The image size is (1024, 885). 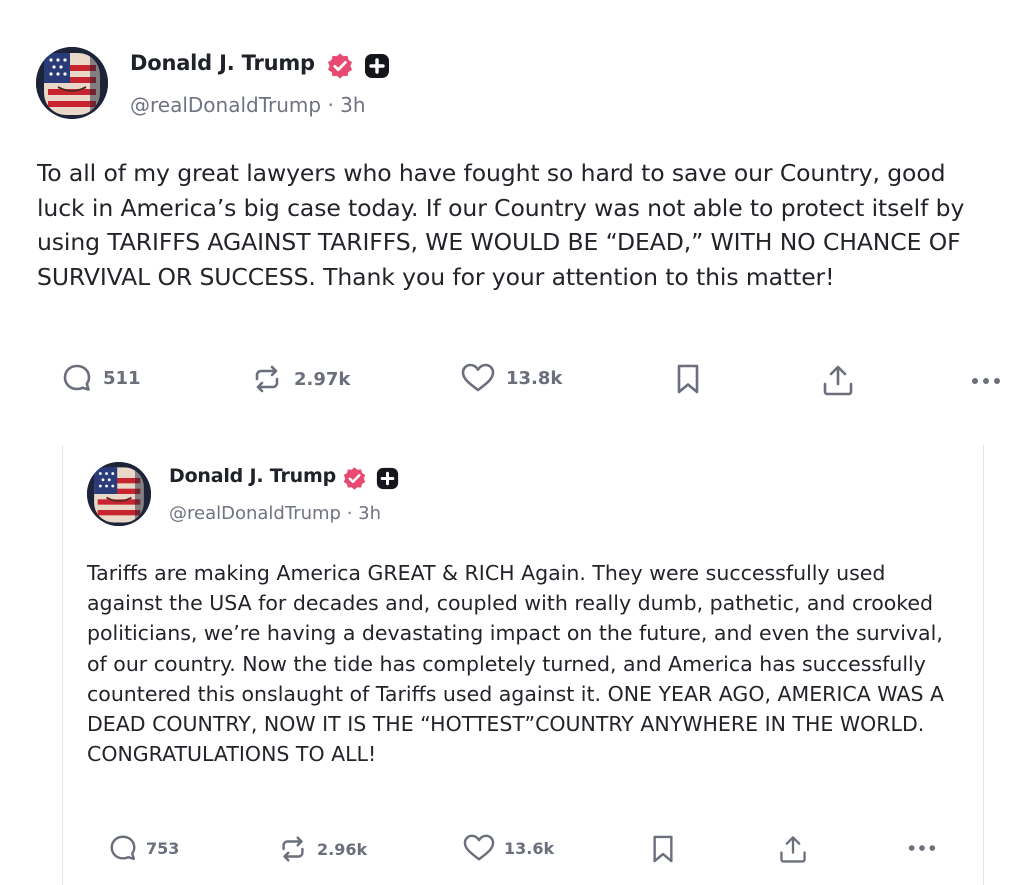 I want to click on author-badges, so click(x=358, y=66).